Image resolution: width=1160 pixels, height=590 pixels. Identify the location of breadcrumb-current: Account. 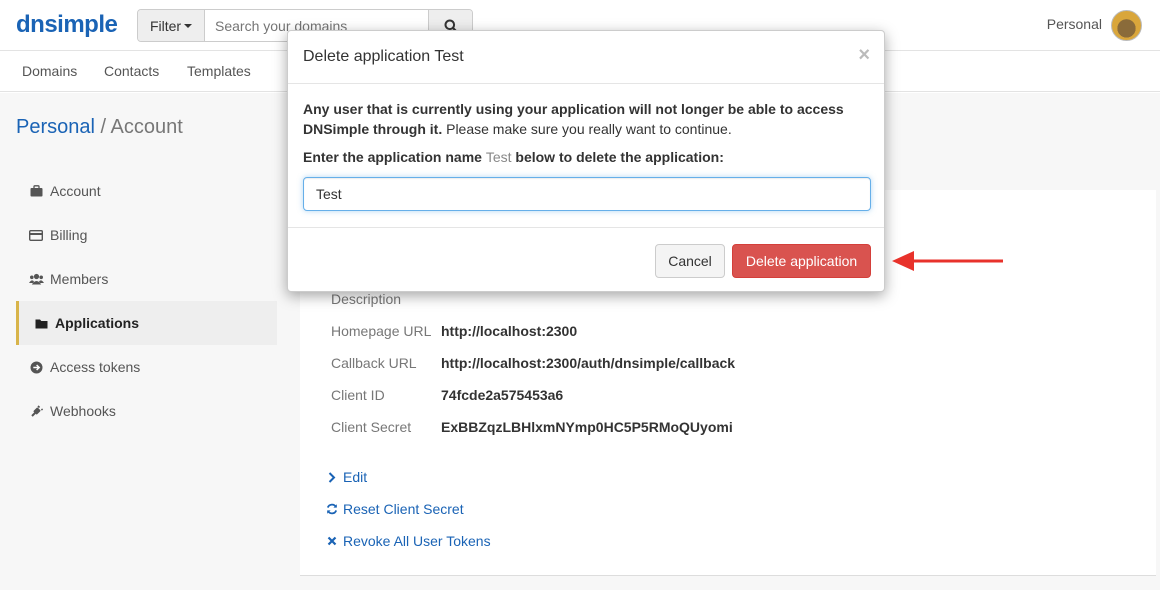
(146, 127).